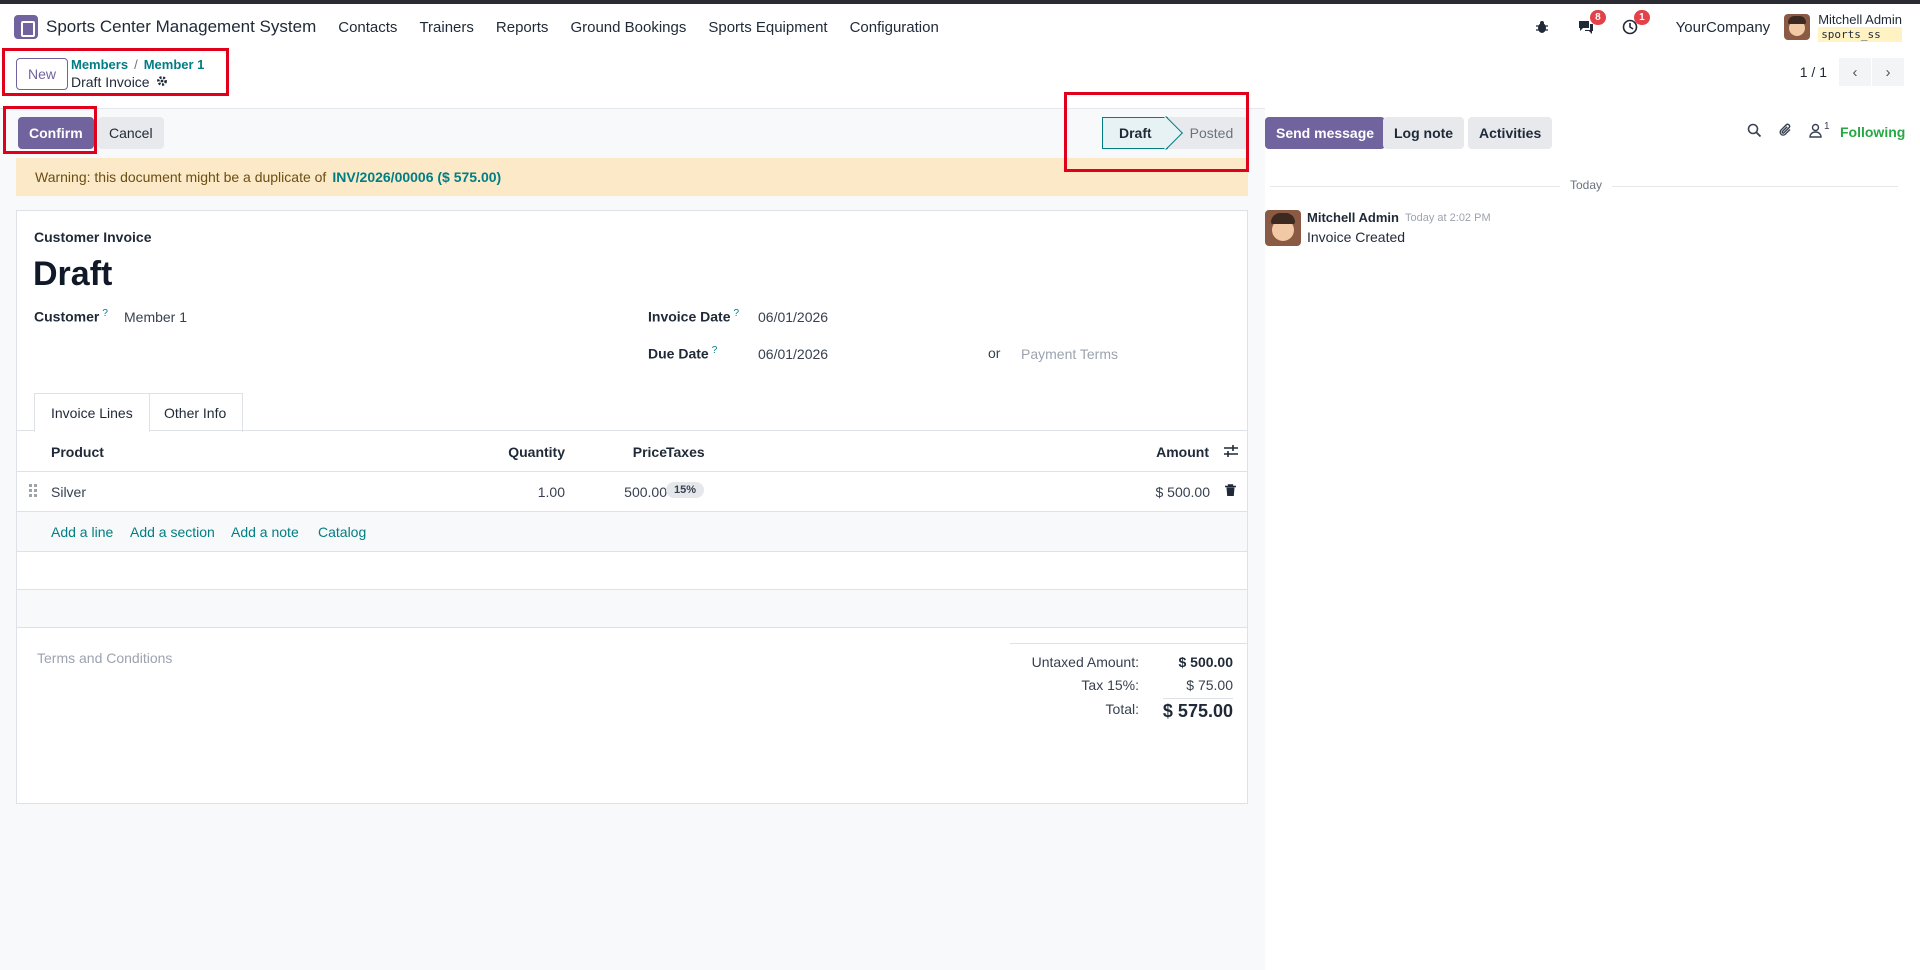 This screenshot has width=1920, height=970. What do you see at coordinates (26, 27) in the screenshot?
I see `app-logo-icon` at bounding box center [26, 27].